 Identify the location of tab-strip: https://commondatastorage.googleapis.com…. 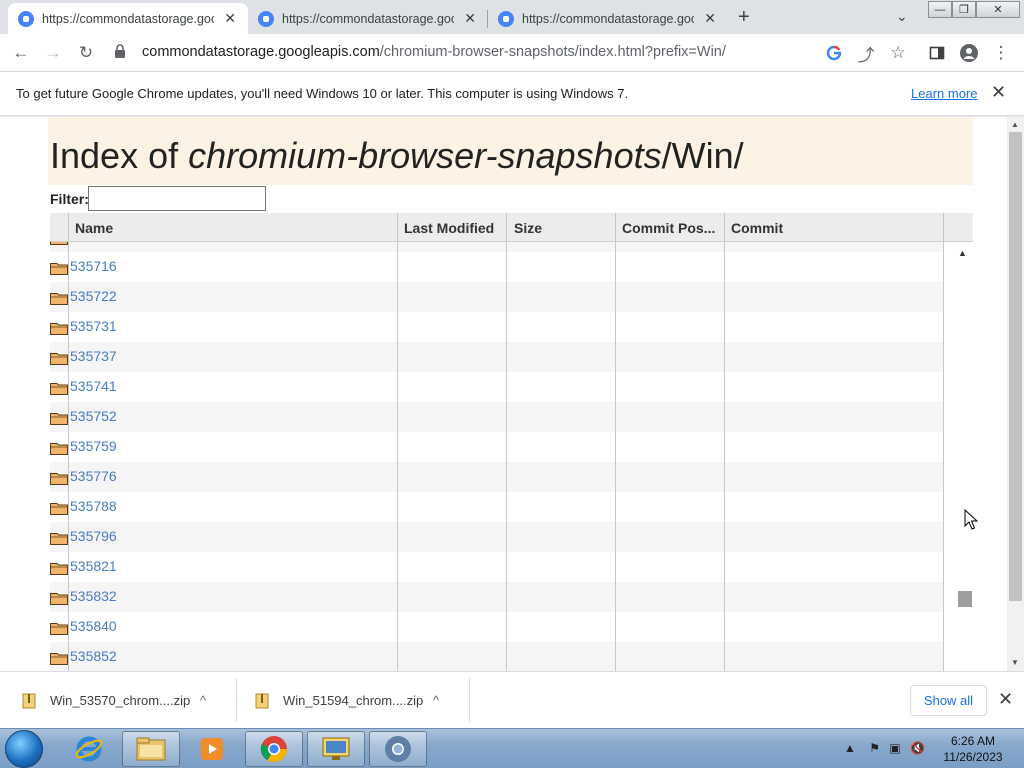
(512, 17).